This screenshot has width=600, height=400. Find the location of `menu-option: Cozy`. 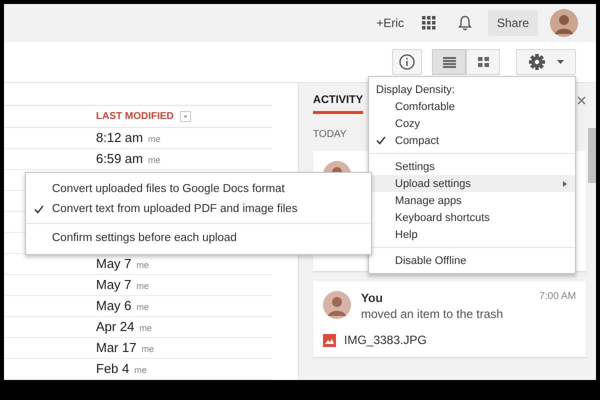

menu-option: Cozy is located at coordinates (472, 123).